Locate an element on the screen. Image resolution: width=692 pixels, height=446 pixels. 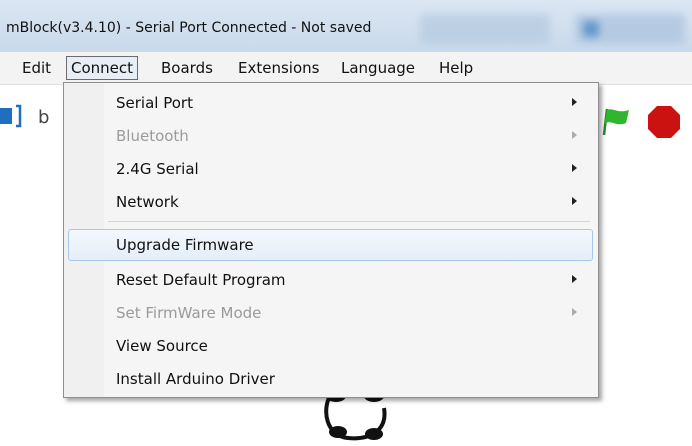
menu-item-view-source: View Source is located at coordinates (331, 345).